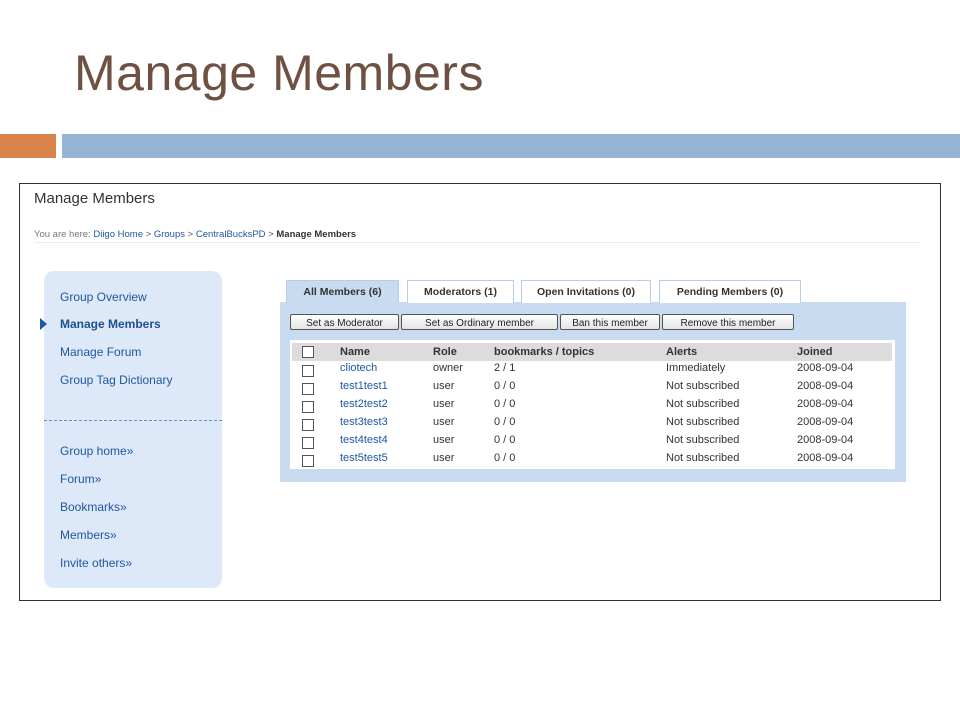 This screenshot has height=720, width=960. Describe the element at coordinates (355, 352) in the screenshot. I see `column-name: Name` at that location.